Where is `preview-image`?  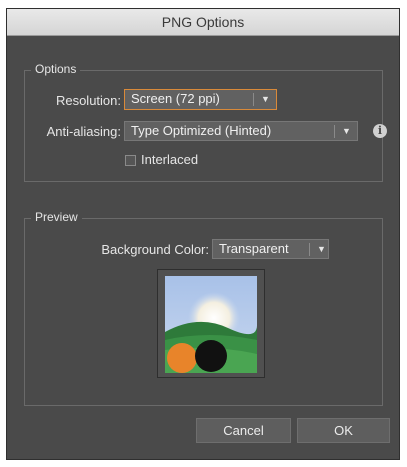
preview-image is located at coordinates (211, 324).